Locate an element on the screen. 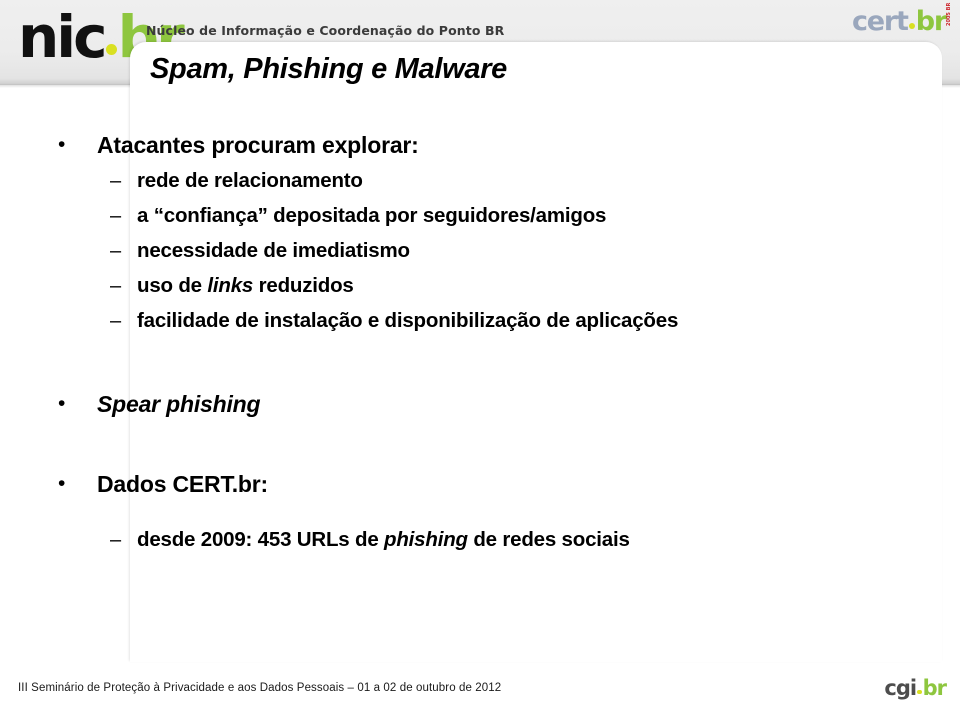 Image resolution: width=960 pixels, height=712 pixels. certbr-logo-br: br is located at coordinates (931, 21).